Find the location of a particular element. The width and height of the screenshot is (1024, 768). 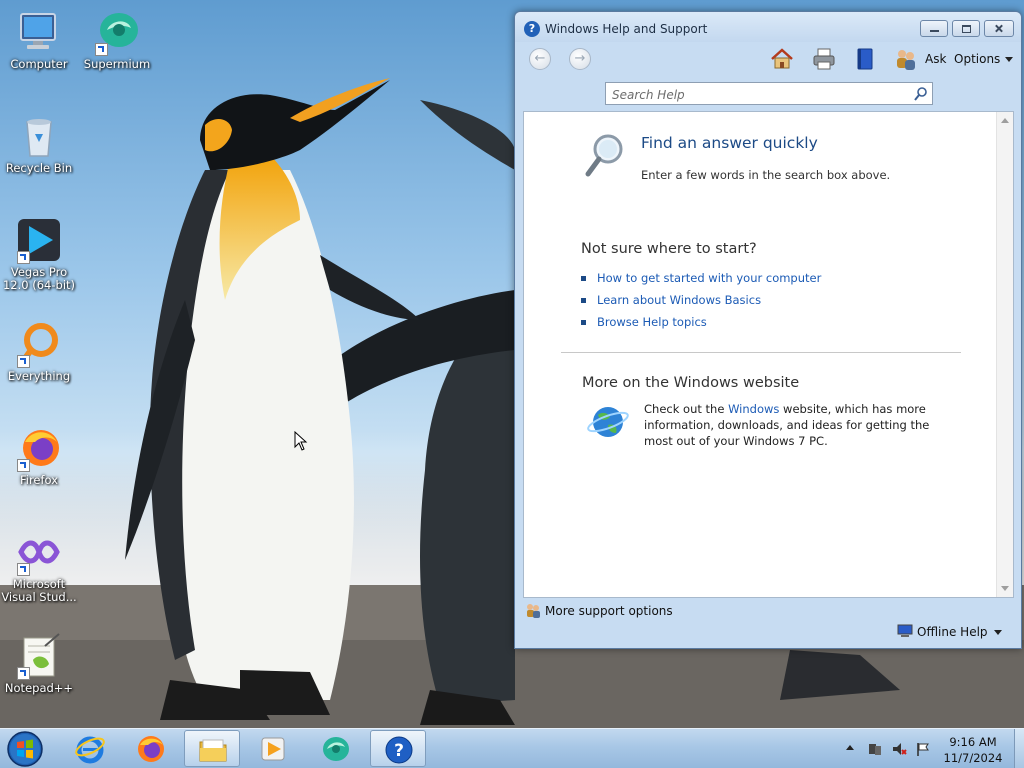

taskbar-help-and-support: ? is located at coordinates (398, 748).